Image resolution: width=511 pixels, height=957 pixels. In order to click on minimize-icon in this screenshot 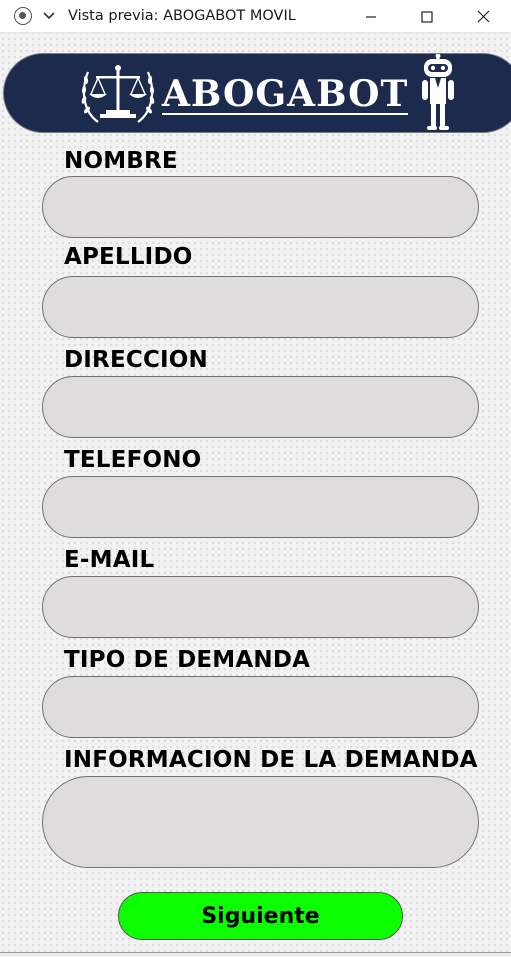, I will do `click(371, 16)`.